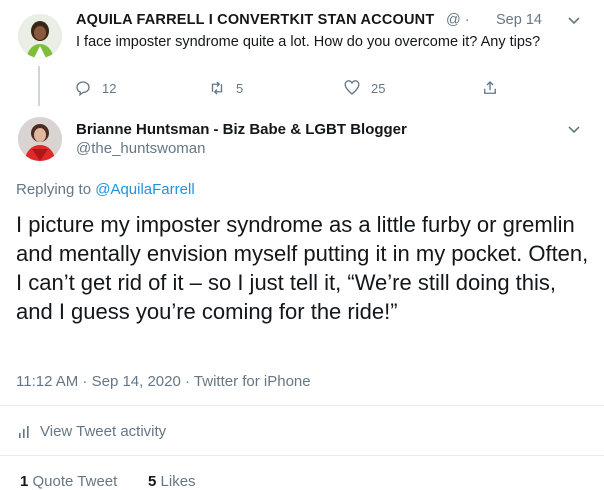 Image resolution: width=604 pixels, height=490 pixels. Describe the element at coordinates (240, 88) in the screenshot. I see `retweet-count: 5` at that location.